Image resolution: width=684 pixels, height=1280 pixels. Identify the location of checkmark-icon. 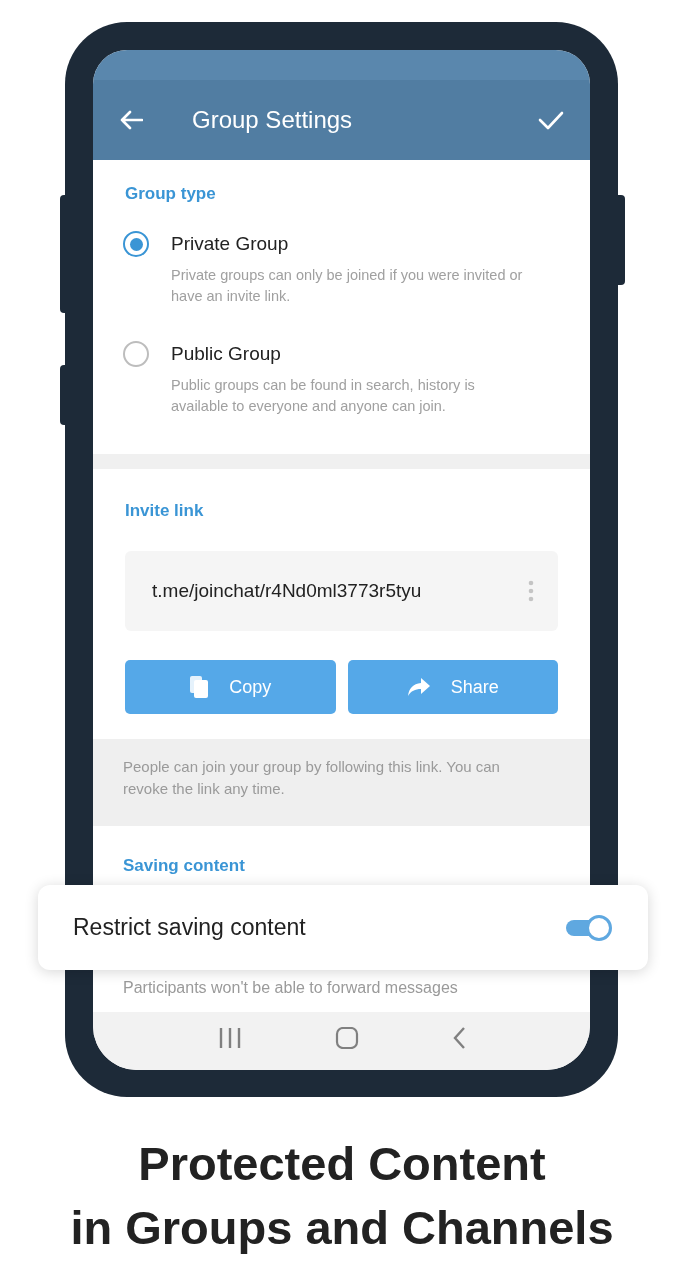
(551, 120).